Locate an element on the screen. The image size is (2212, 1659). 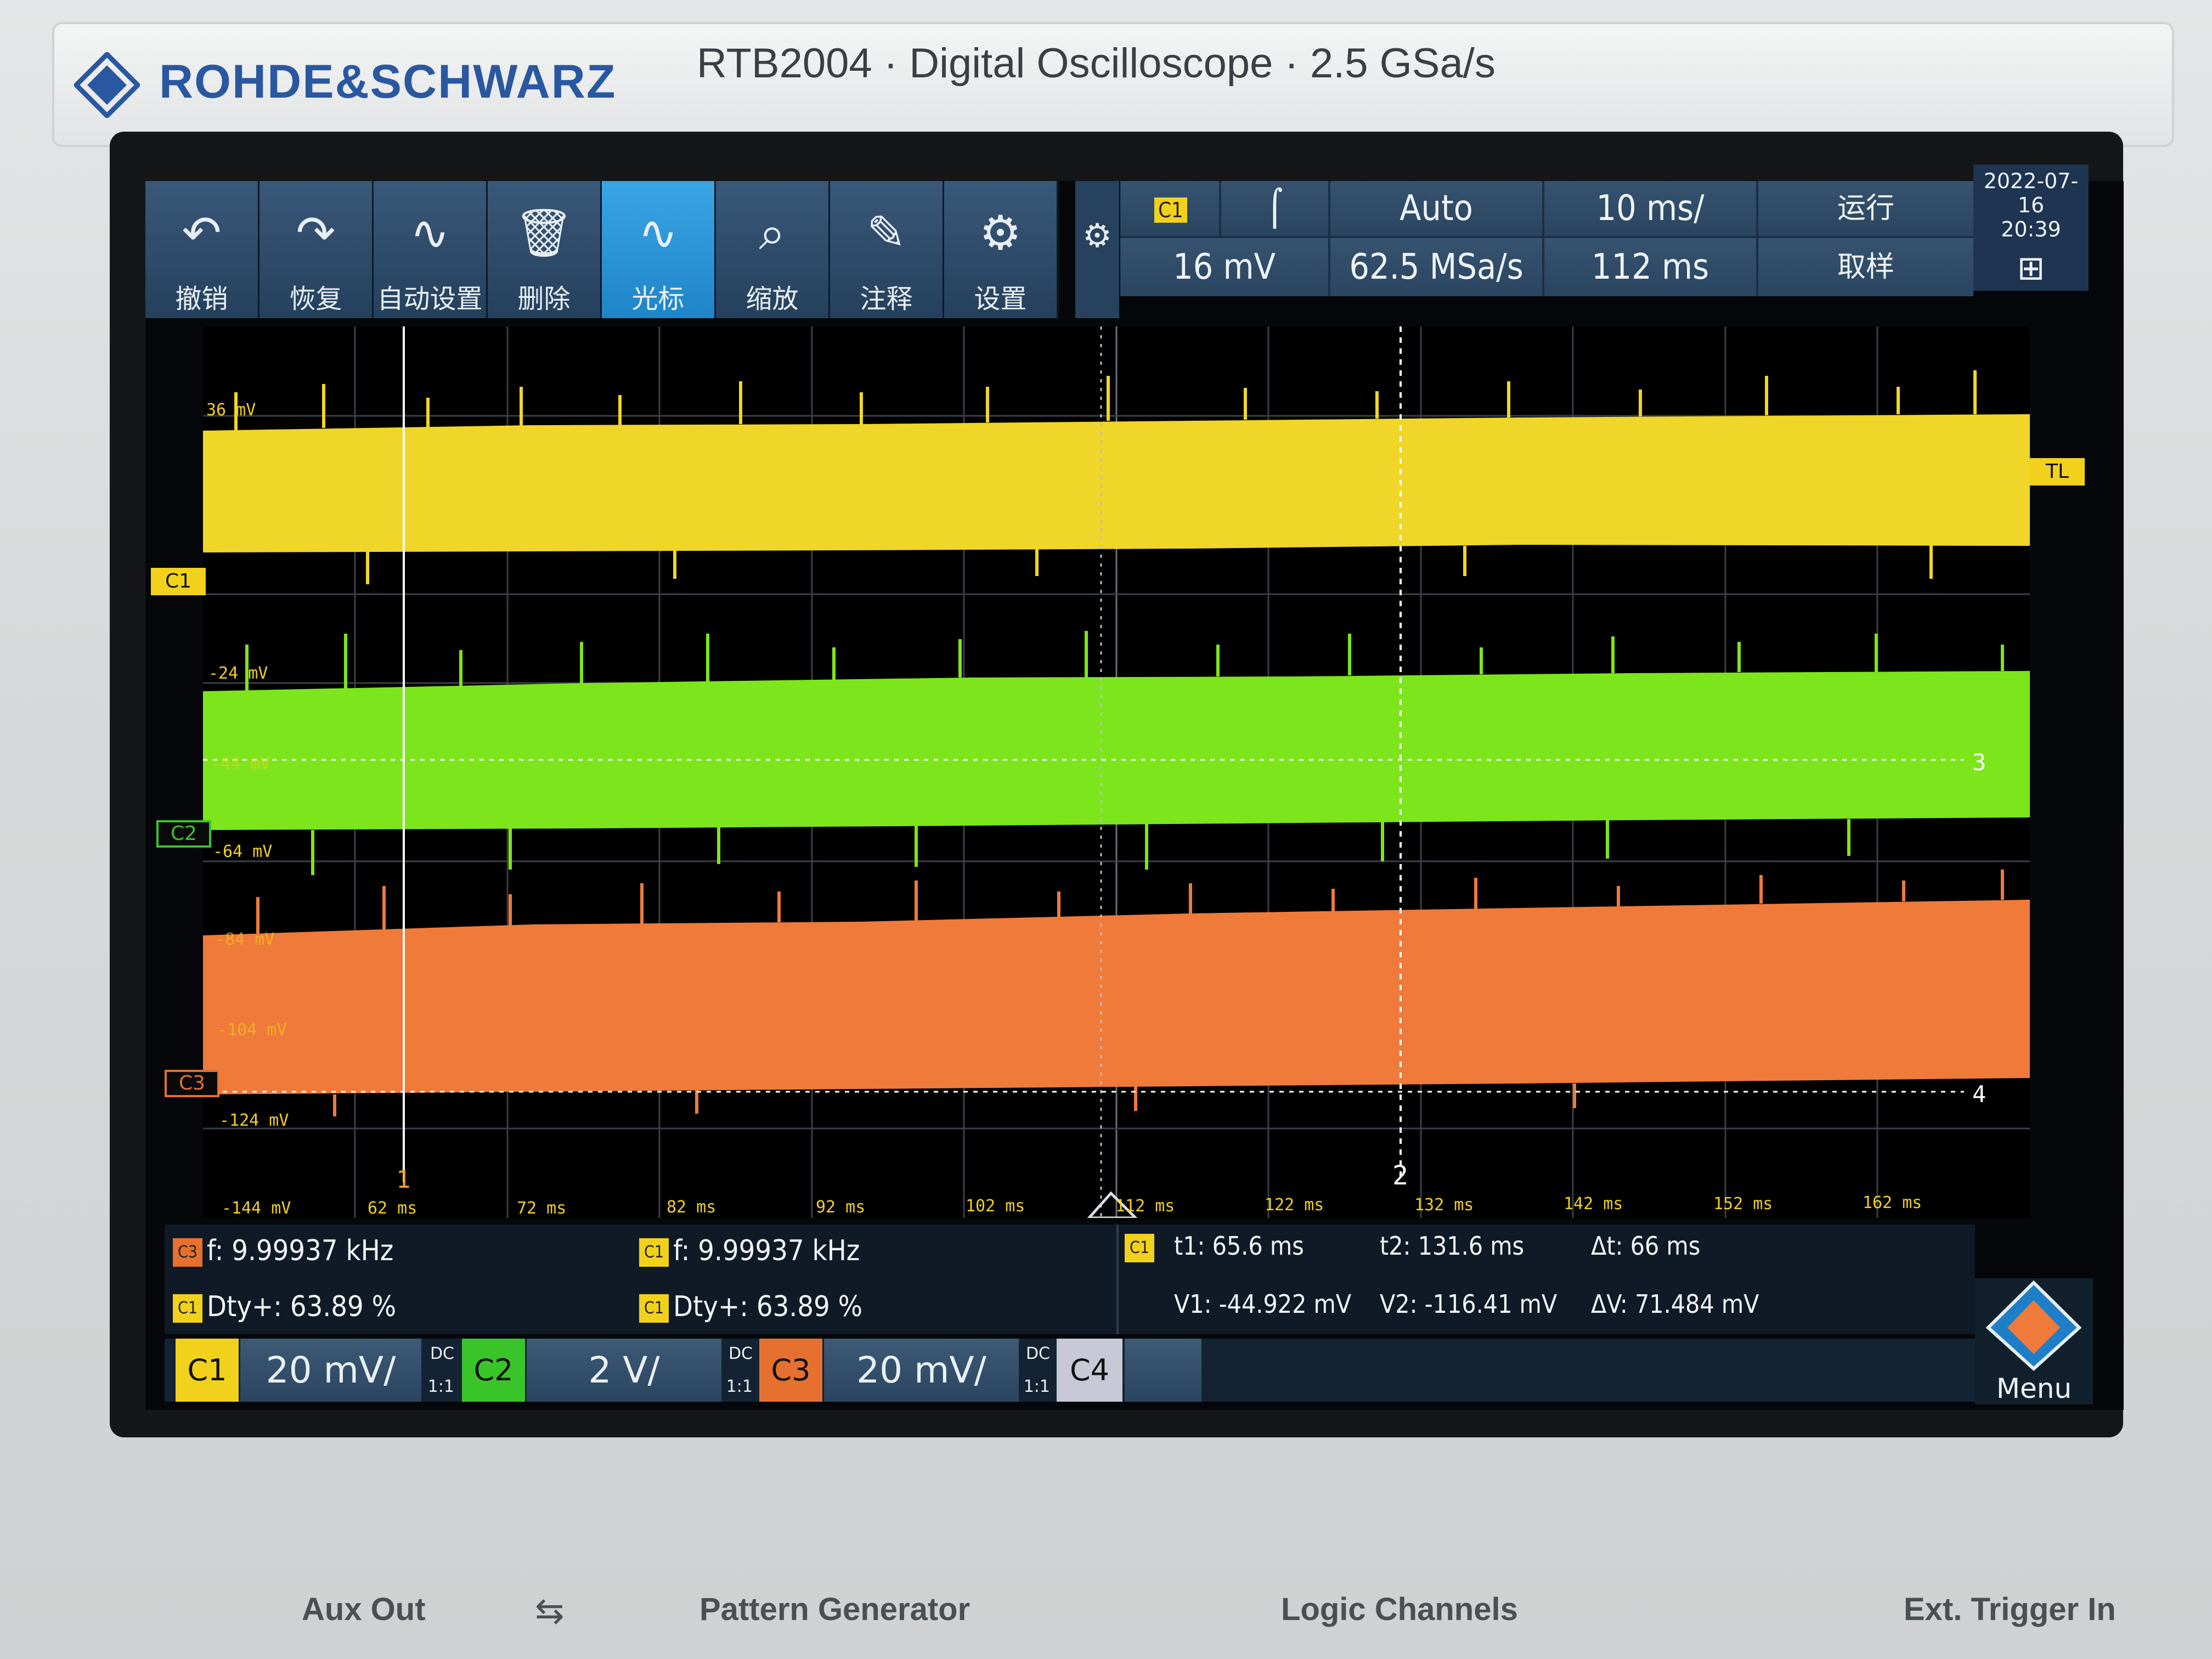
zoom-button: ⌕ 缩放 is located at coordinates (773, 250).